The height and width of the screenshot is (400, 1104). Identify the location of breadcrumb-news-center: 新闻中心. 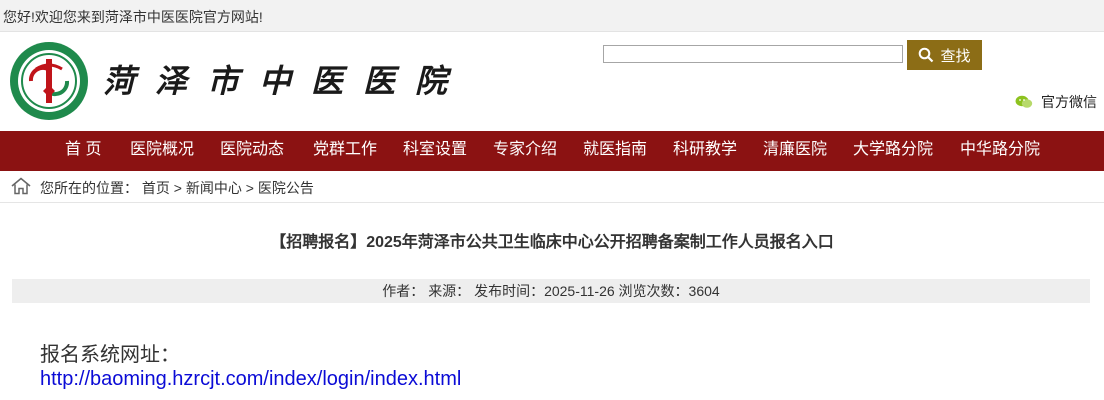
(214, 188).